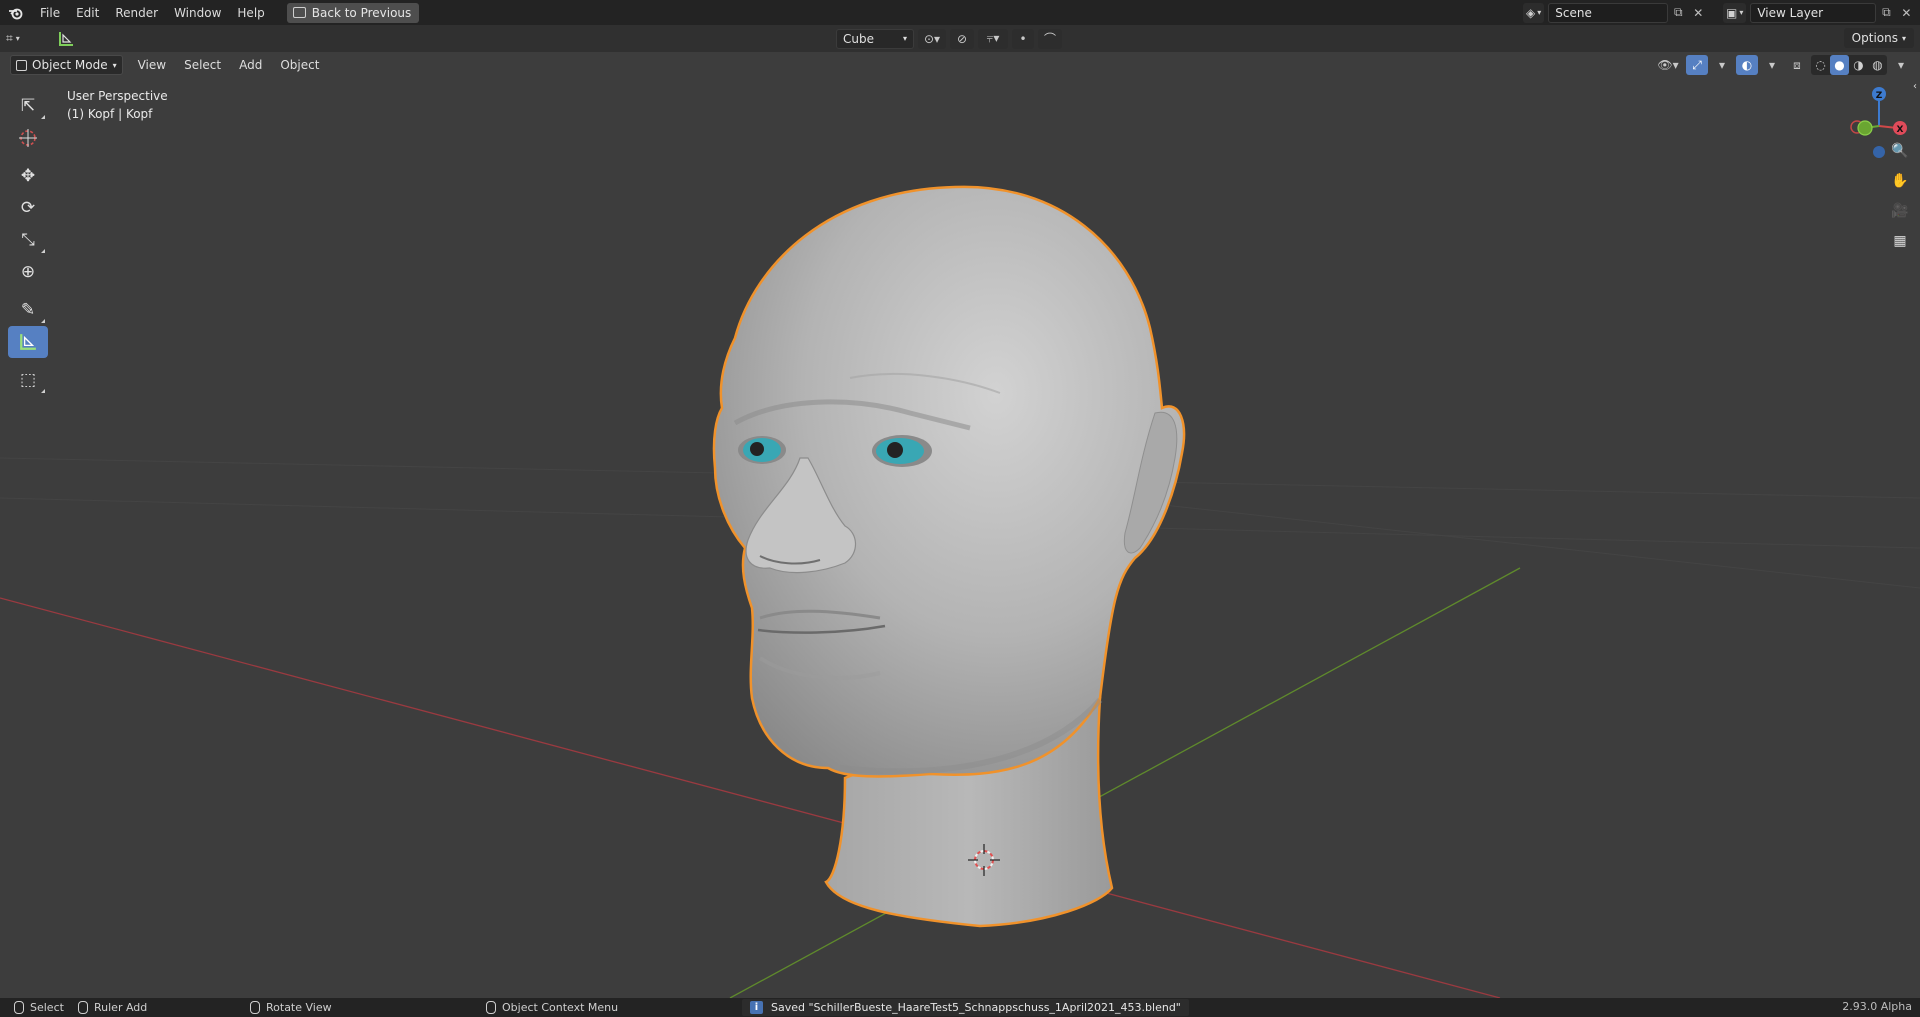 The width and height of the screenshot is (1920, 1017). What do you see at coordinates (932, 38) in the screenshot?
I see `pivot-point-icon: ⊙▾` at bounding box center [932, 38].